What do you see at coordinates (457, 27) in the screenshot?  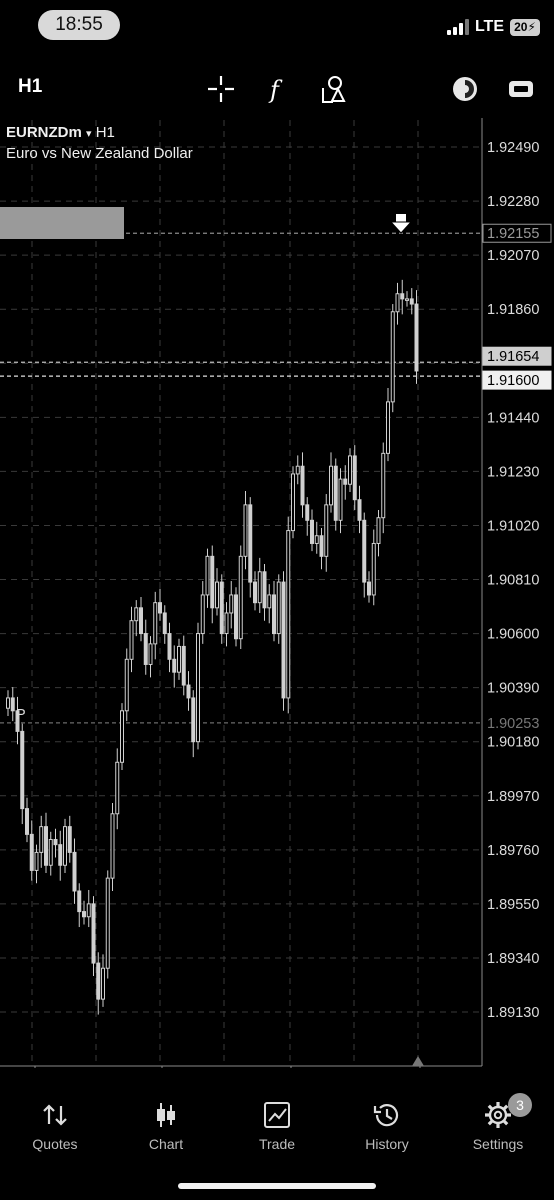 I see `signal-icon` at bounding box center [457, 27].